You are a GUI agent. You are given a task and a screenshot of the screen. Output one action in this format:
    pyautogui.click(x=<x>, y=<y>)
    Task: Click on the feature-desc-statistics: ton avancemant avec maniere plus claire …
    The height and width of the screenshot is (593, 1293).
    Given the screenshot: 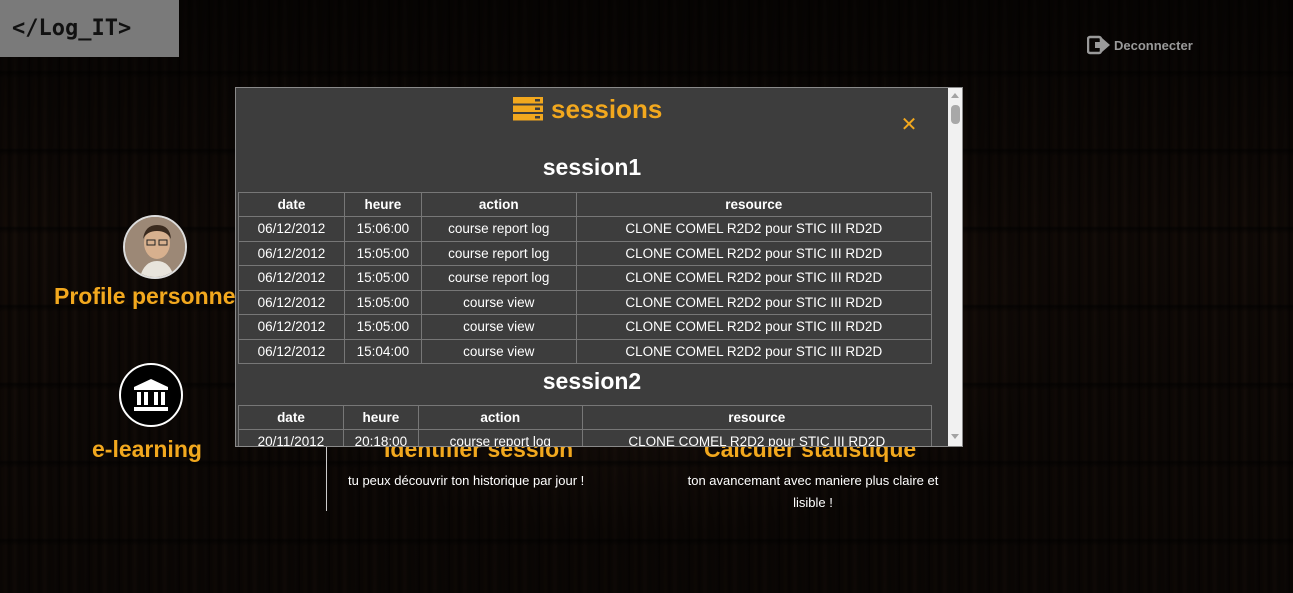 What is the action you would take?
    pyautogui.click(x=813, y=492)
    